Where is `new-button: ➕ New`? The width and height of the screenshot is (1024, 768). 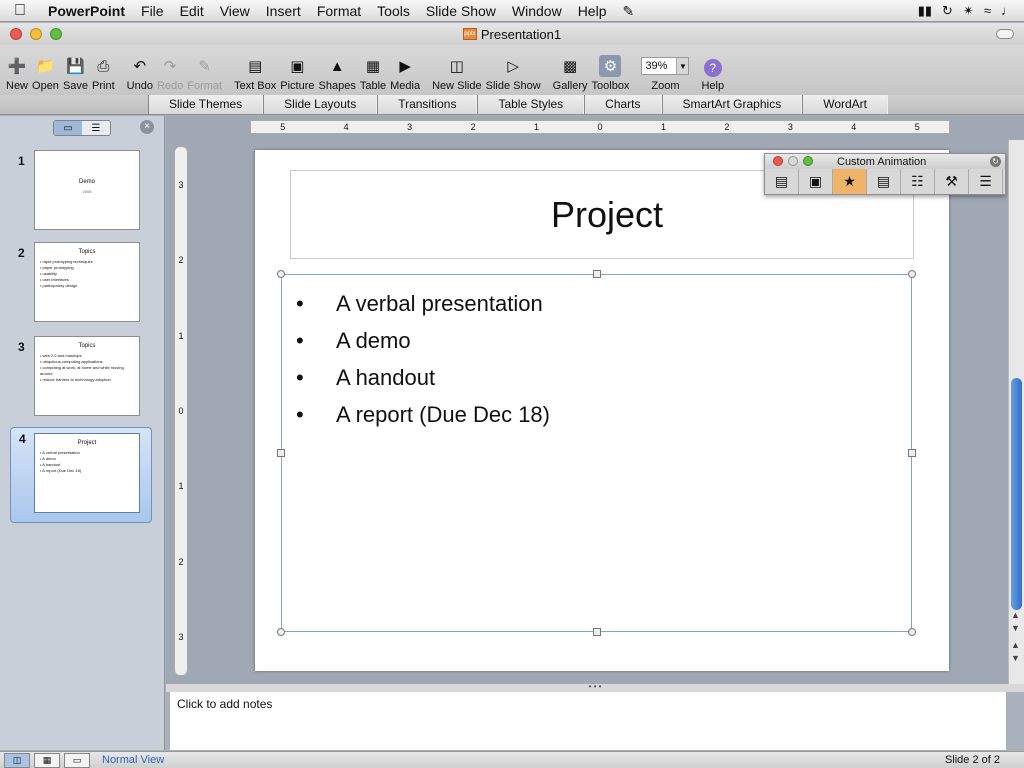
new-button: ➕ New is located at coordinates (17, 70).